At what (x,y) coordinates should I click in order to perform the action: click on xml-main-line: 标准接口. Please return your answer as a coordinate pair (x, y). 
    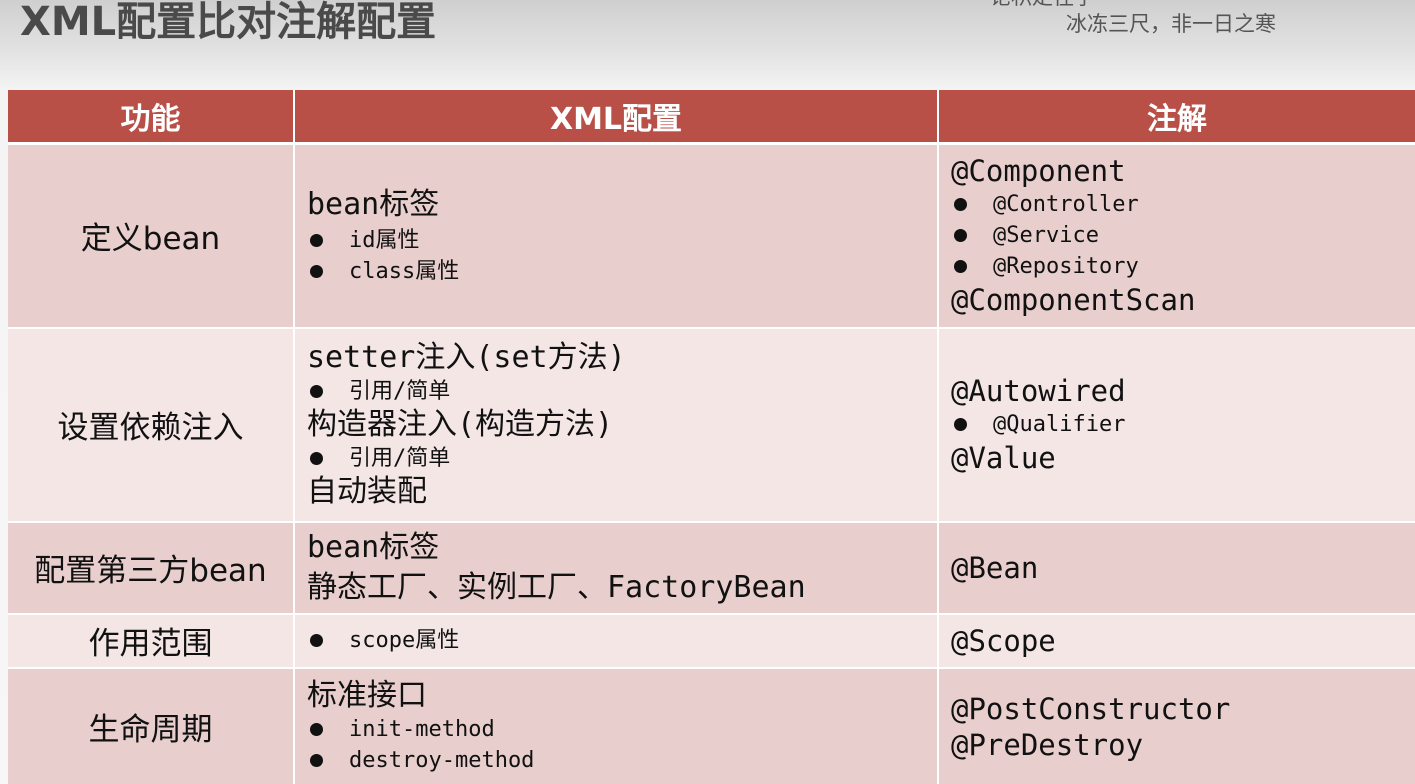
    Looking at the image, I should click on (367, 695).